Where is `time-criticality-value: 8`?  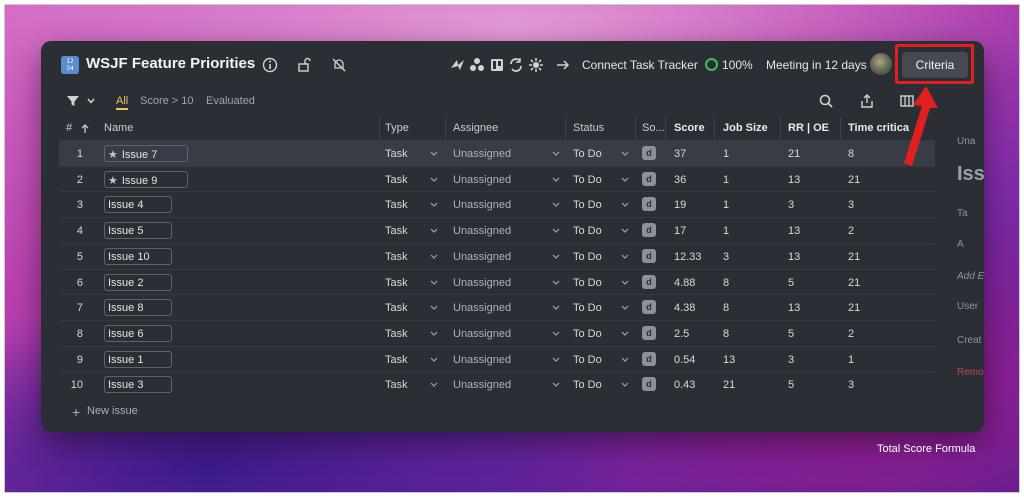
time-criticality-value: 8 is located at coordinates (851, 154).